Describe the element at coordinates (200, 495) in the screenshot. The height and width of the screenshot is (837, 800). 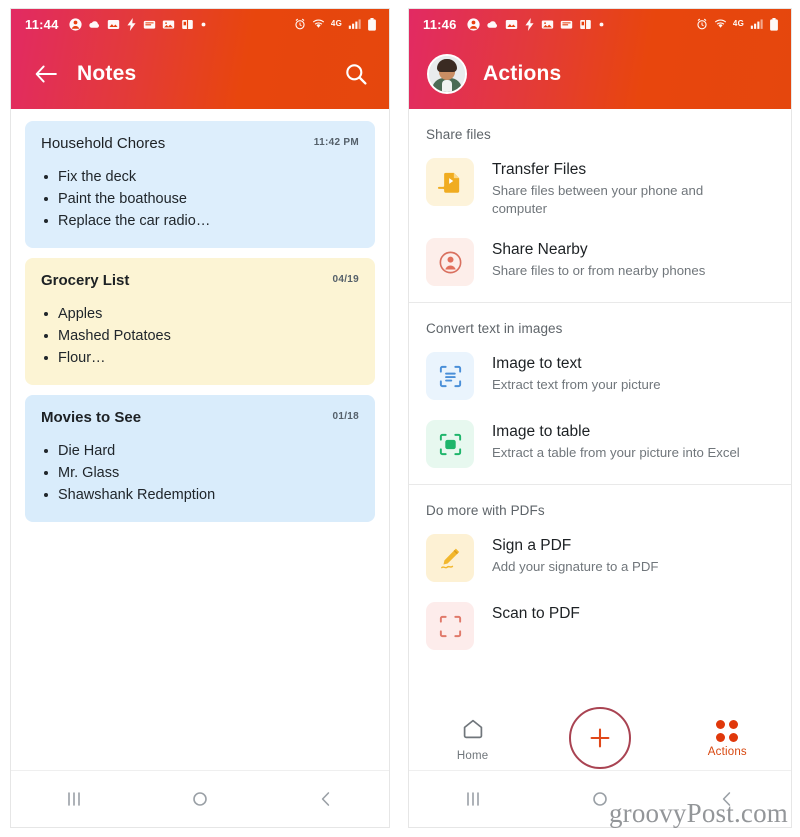
I see `list-item: Shawshank Redemption` at that location.